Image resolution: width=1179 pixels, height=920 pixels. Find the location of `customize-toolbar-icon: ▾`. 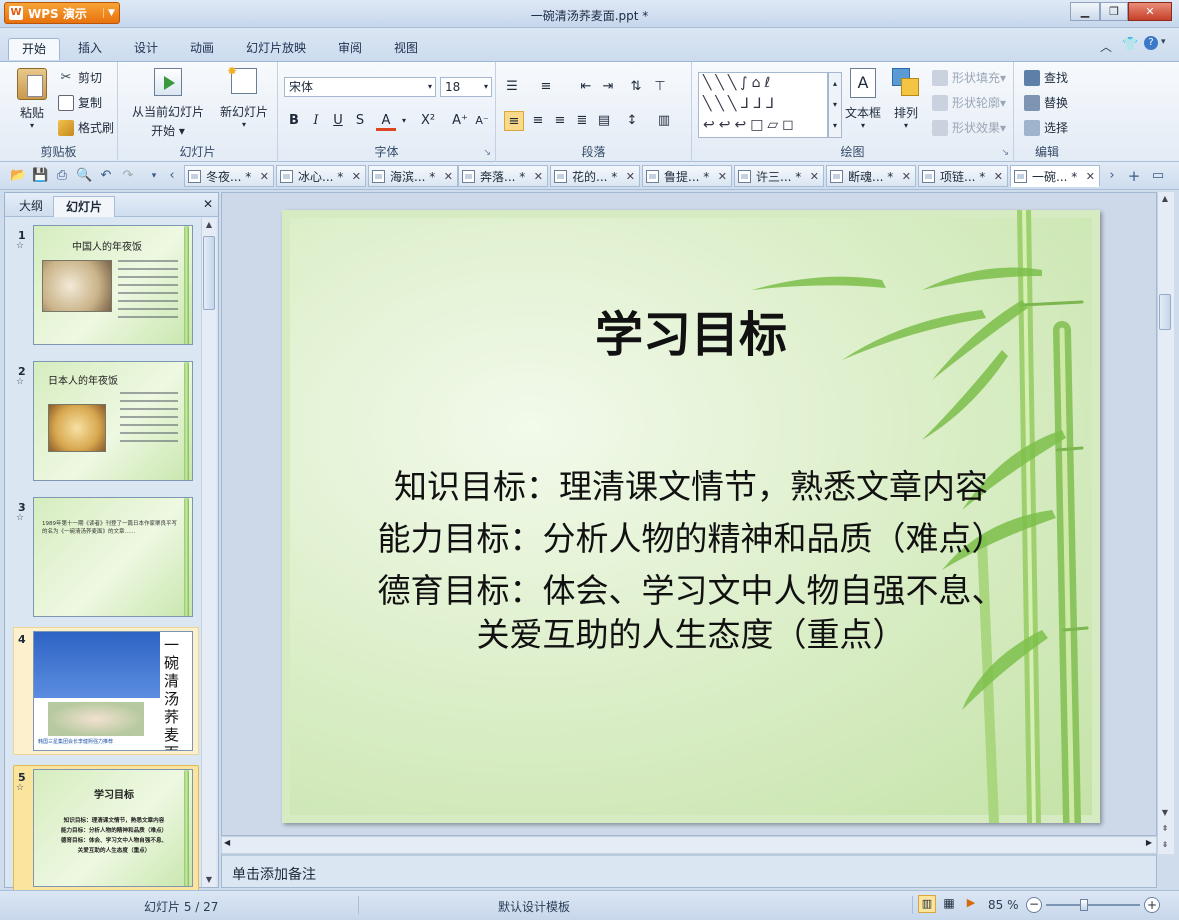

customize-toolbar-icon: ▾ is located at coordinates (154, 176).